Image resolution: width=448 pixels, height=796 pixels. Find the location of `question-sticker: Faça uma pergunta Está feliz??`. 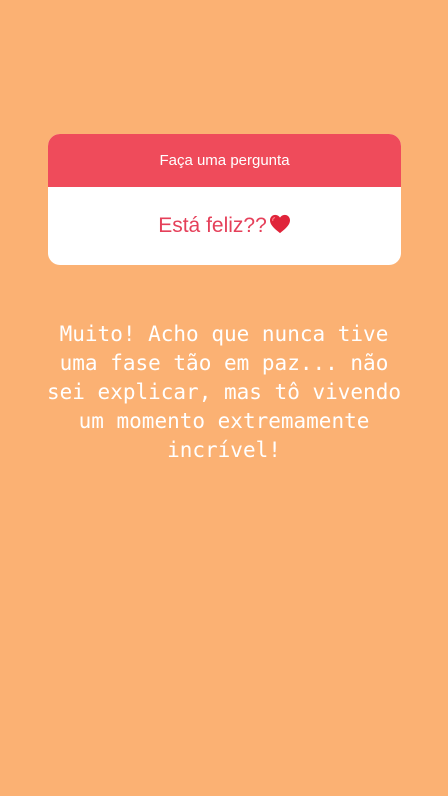

question-sticker: Faça uma pergunta Está feliz?? is located at coordinates (224, 199).